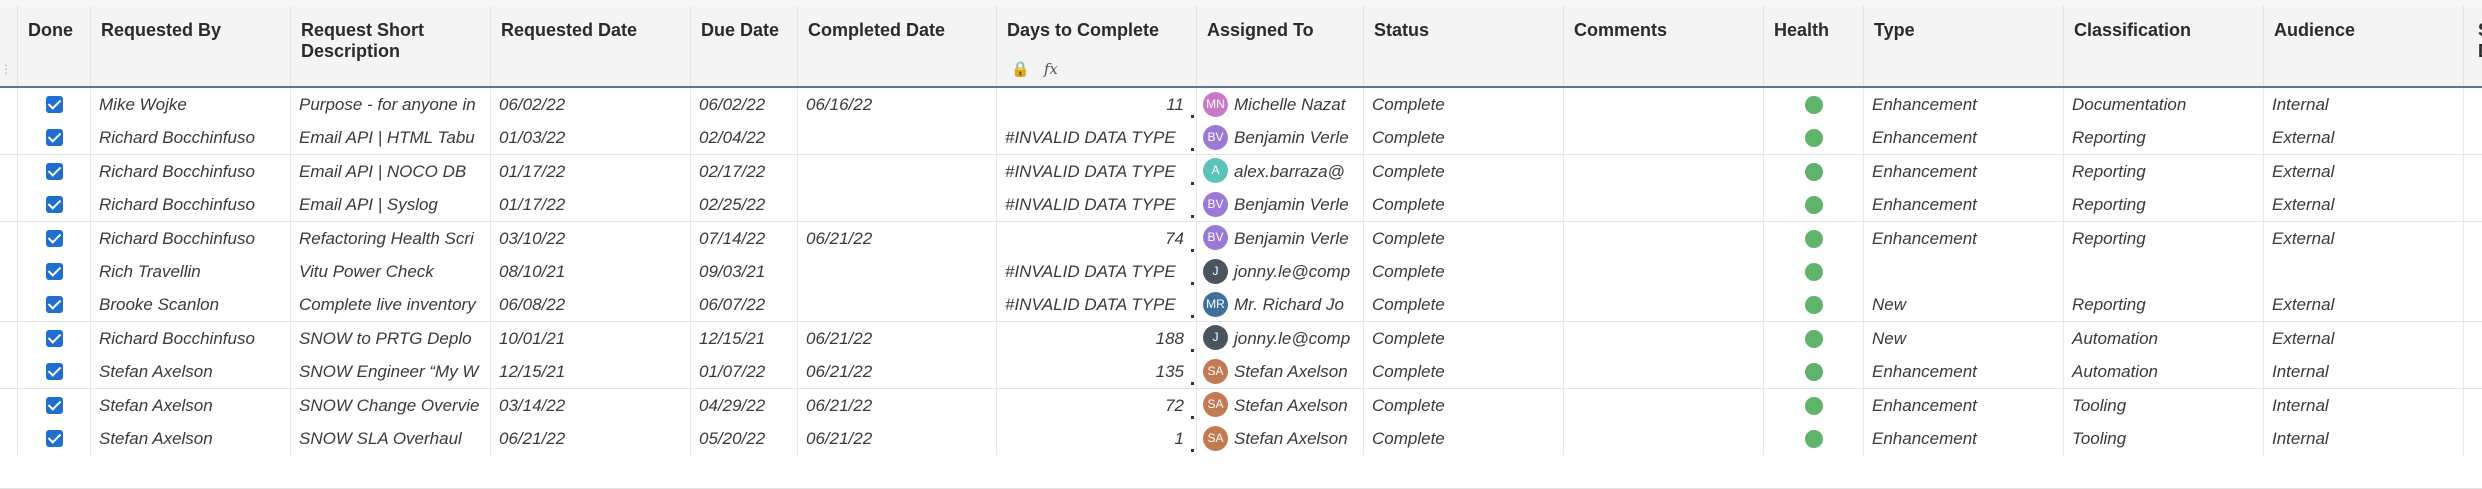  Describe the element at coordinates (897, 46) in the screenshot. I see `header-completed-date: Completed Date` at that location.